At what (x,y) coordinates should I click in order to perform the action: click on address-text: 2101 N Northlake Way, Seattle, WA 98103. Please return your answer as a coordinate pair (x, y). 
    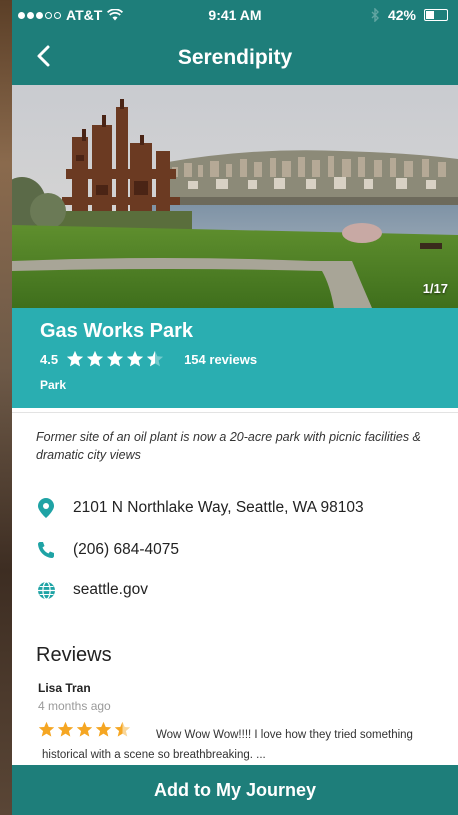
    Looking at the image, I should click on (218, 507).